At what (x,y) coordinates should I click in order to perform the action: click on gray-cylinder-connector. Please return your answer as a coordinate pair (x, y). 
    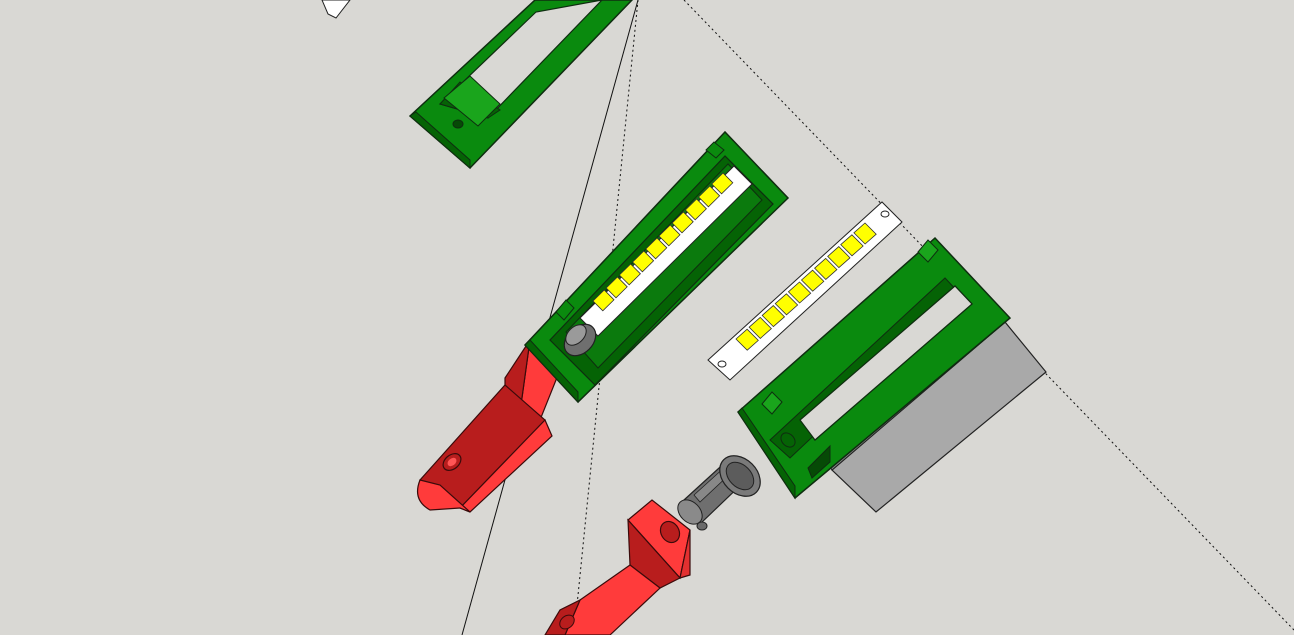
    Looking at the image, I should click on (720, 489).